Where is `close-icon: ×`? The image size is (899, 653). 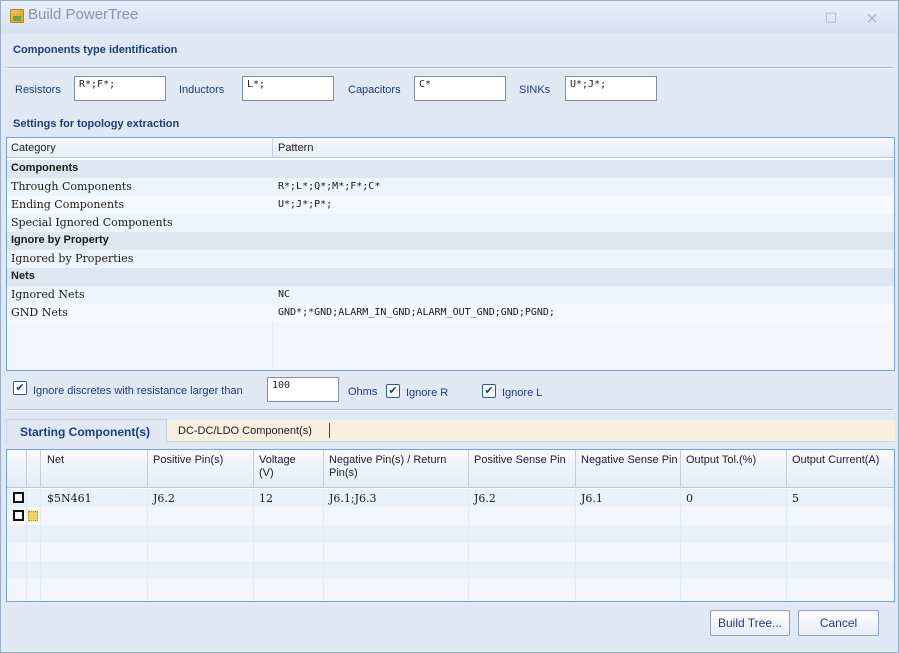
close-icon: × is located at coordinates (872, 18).